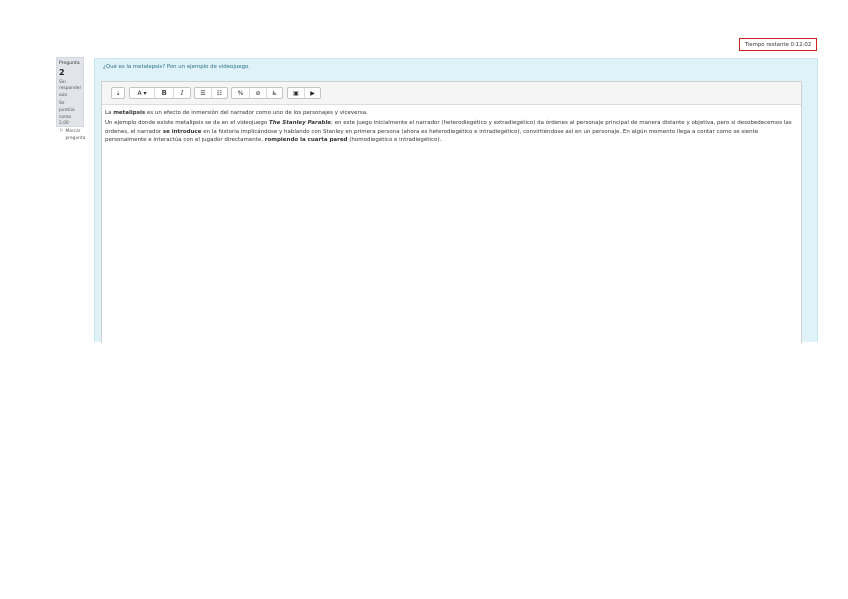  I want to click on toolbar-group-lists: ☰ ☷, so click(211, 93).